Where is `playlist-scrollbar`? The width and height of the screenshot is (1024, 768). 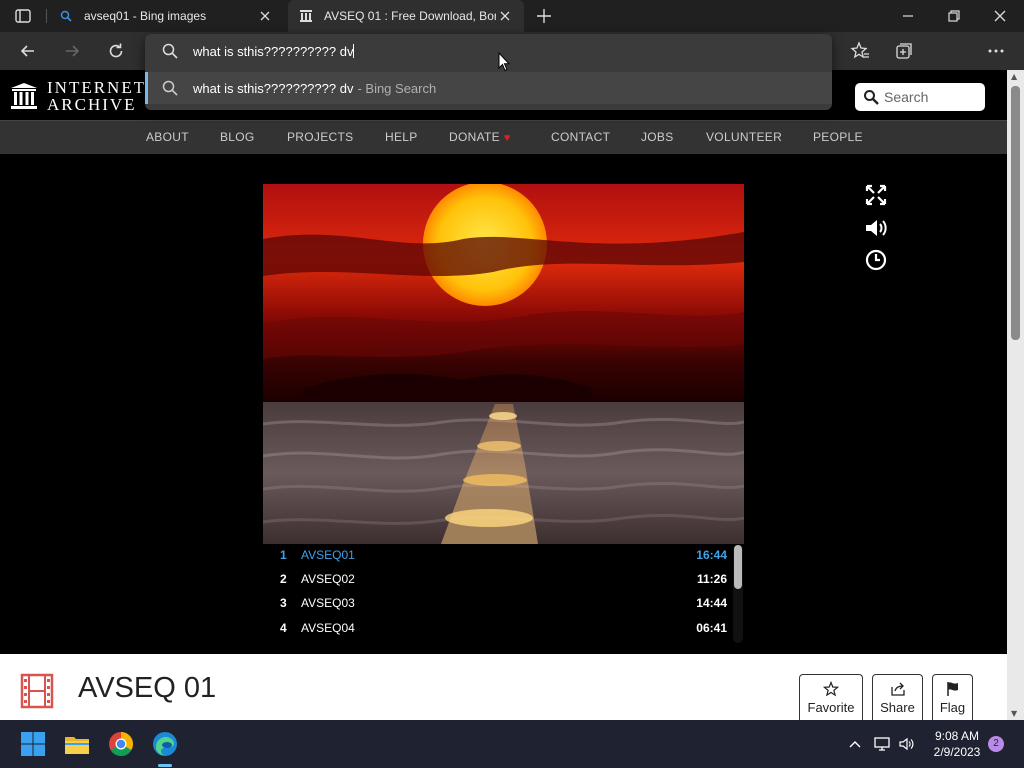 playlist-scrollbar is located at coordinates (738, 594).